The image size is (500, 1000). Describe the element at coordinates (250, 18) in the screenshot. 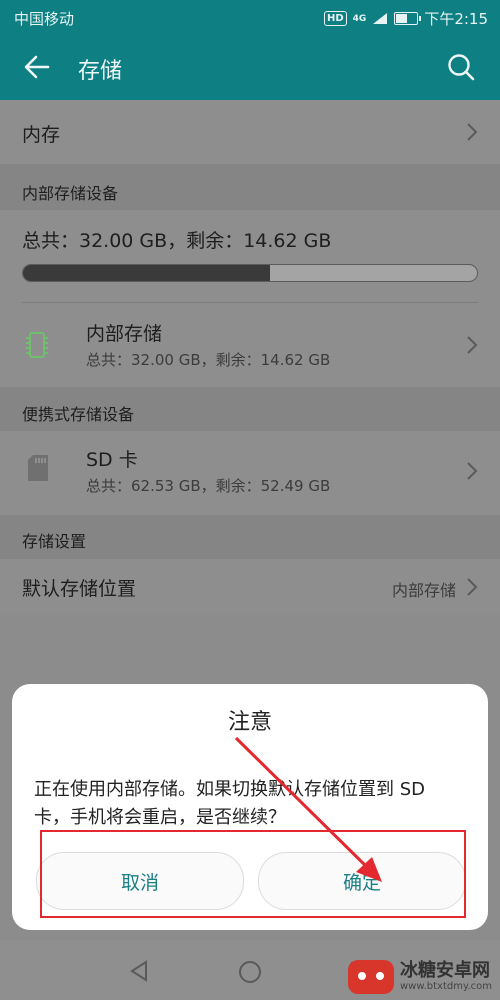

I see `status-bar: 中国移动 HD 4G 下午2:15` at that location.